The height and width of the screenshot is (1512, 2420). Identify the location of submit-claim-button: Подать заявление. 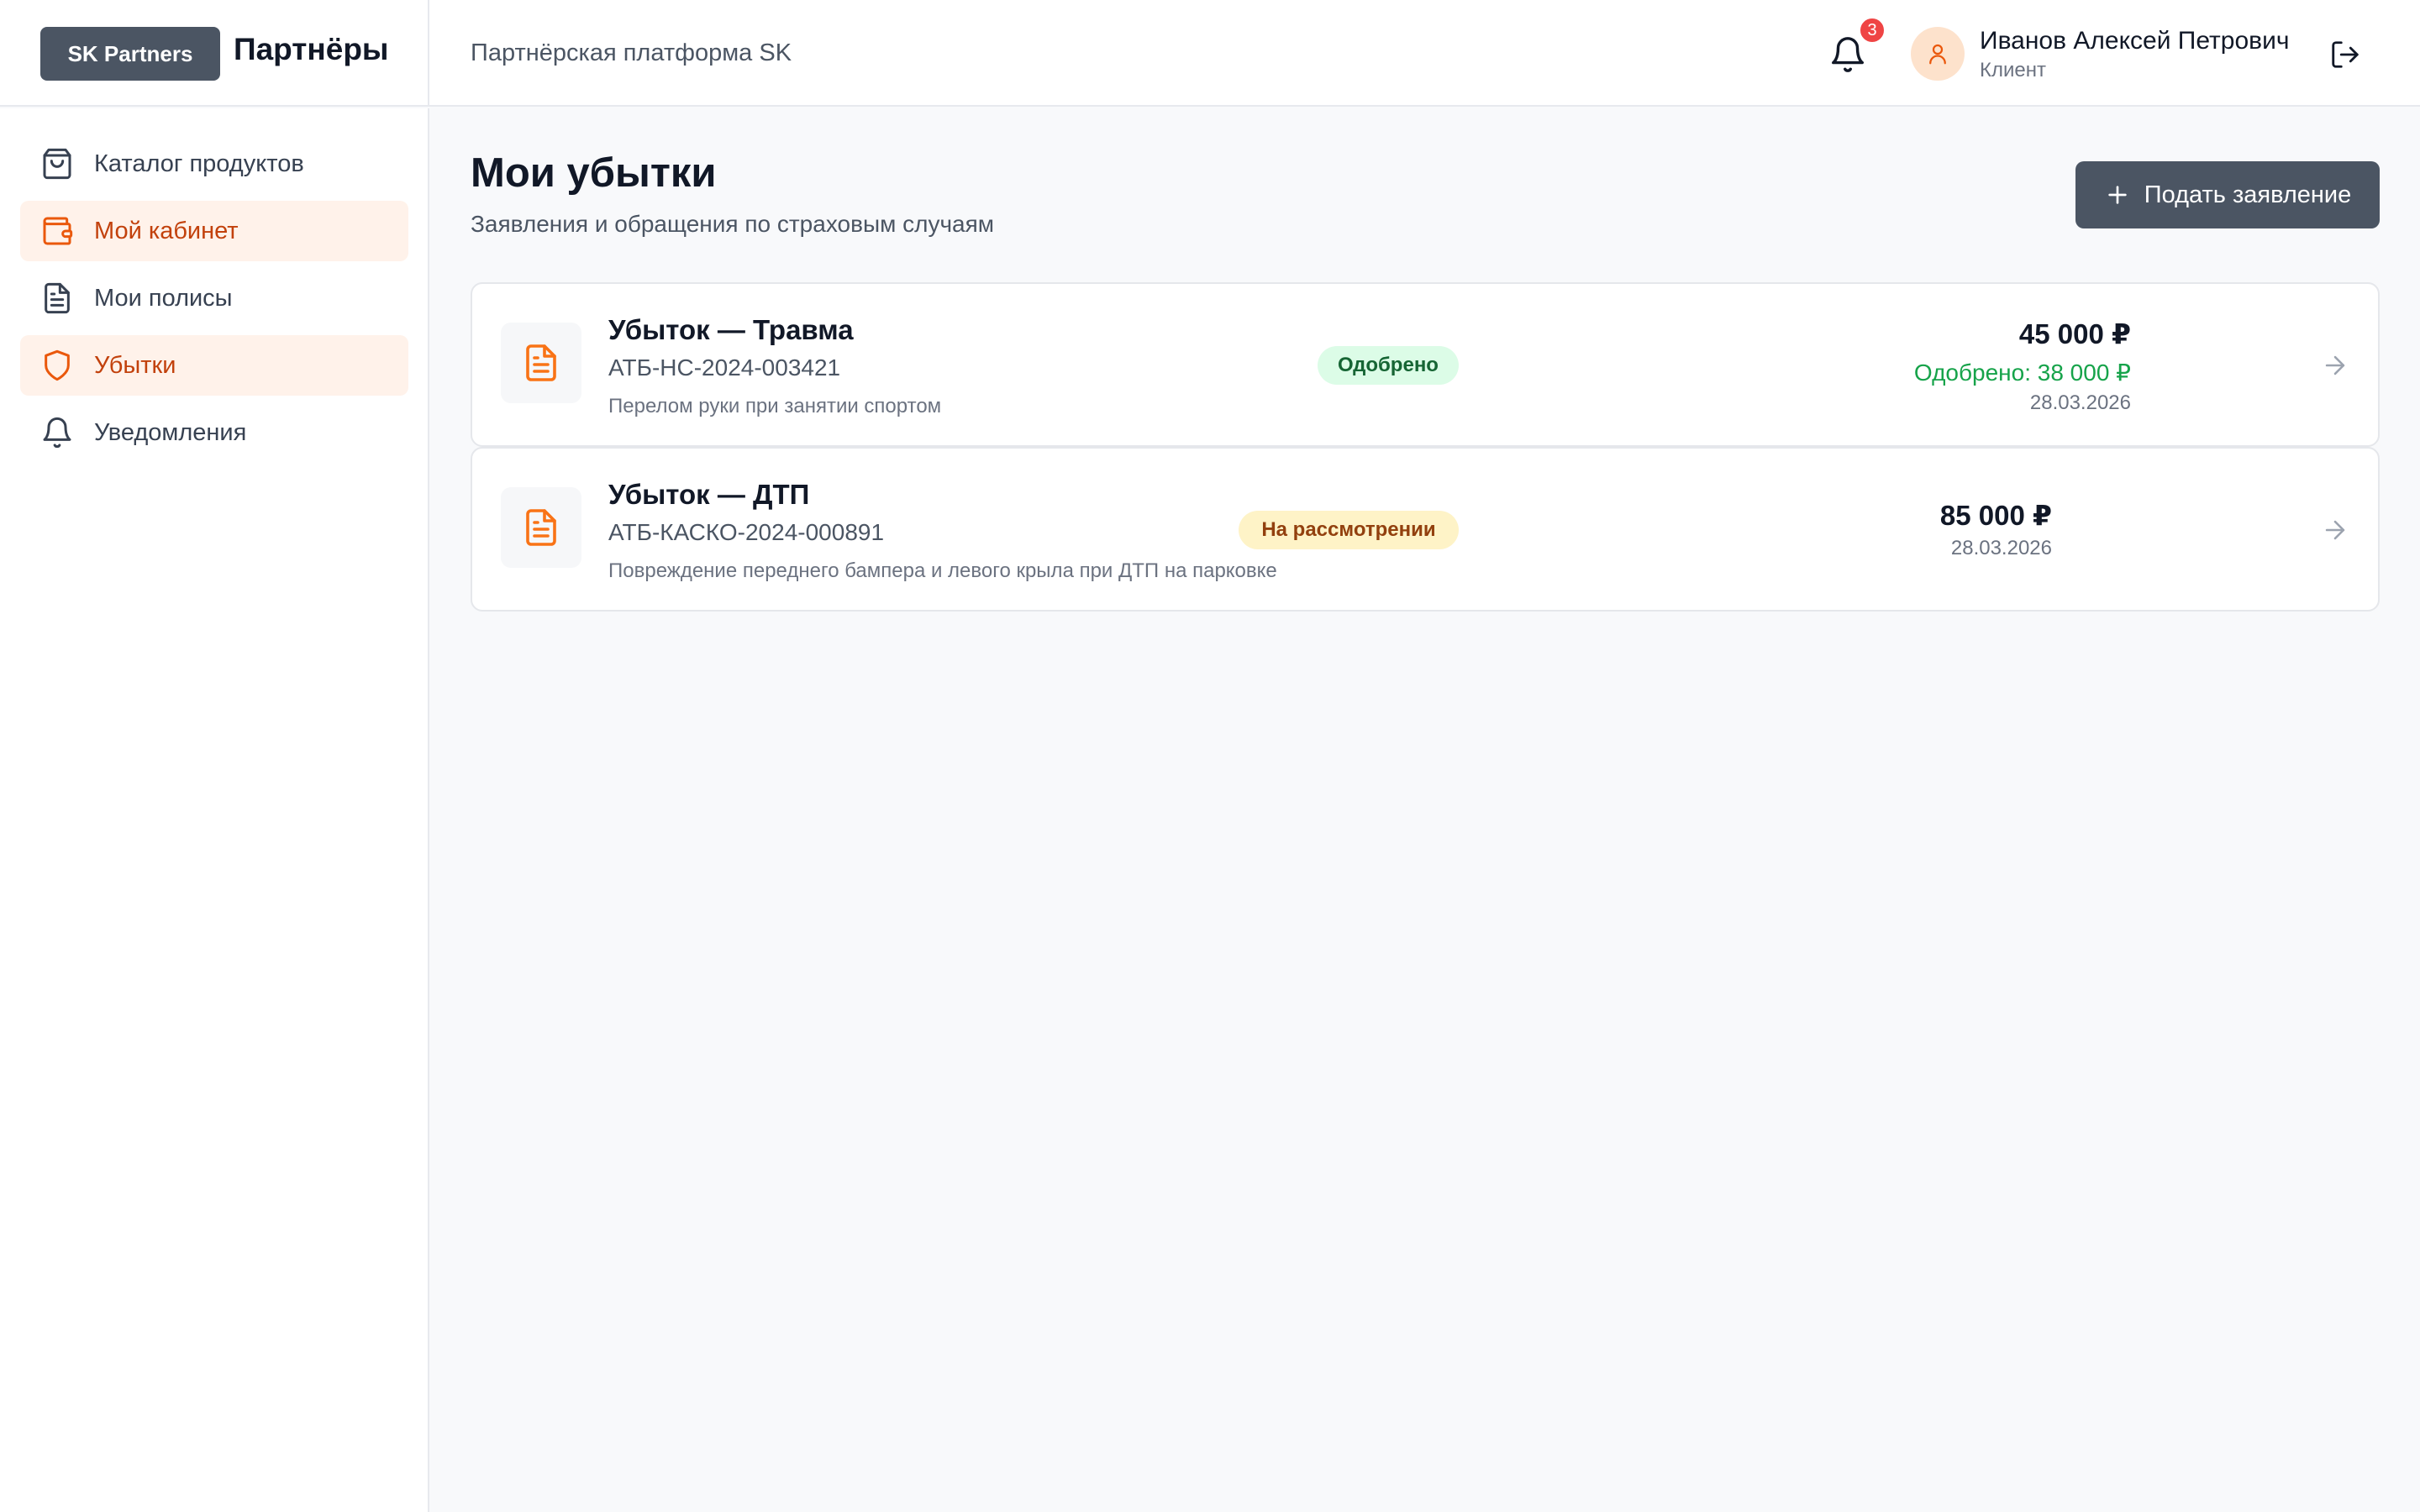
(2227, 194).